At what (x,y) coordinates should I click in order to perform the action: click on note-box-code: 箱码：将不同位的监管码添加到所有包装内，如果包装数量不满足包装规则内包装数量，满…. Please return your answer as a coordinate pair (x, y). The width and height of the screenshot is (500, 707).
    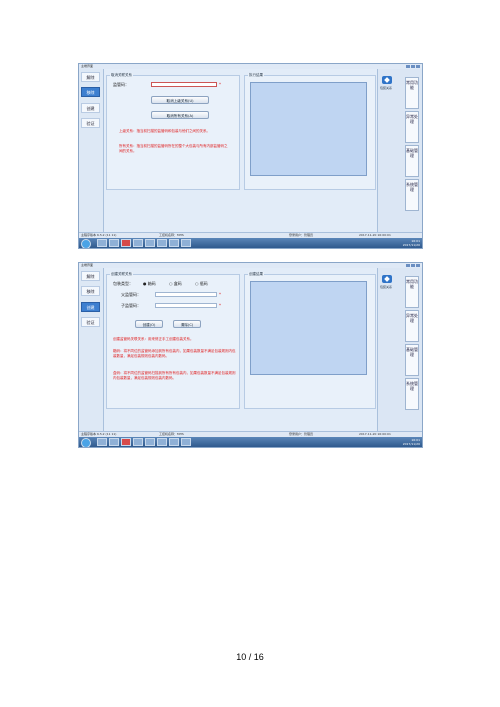
    Looking at the image, I should click on (174, 353).